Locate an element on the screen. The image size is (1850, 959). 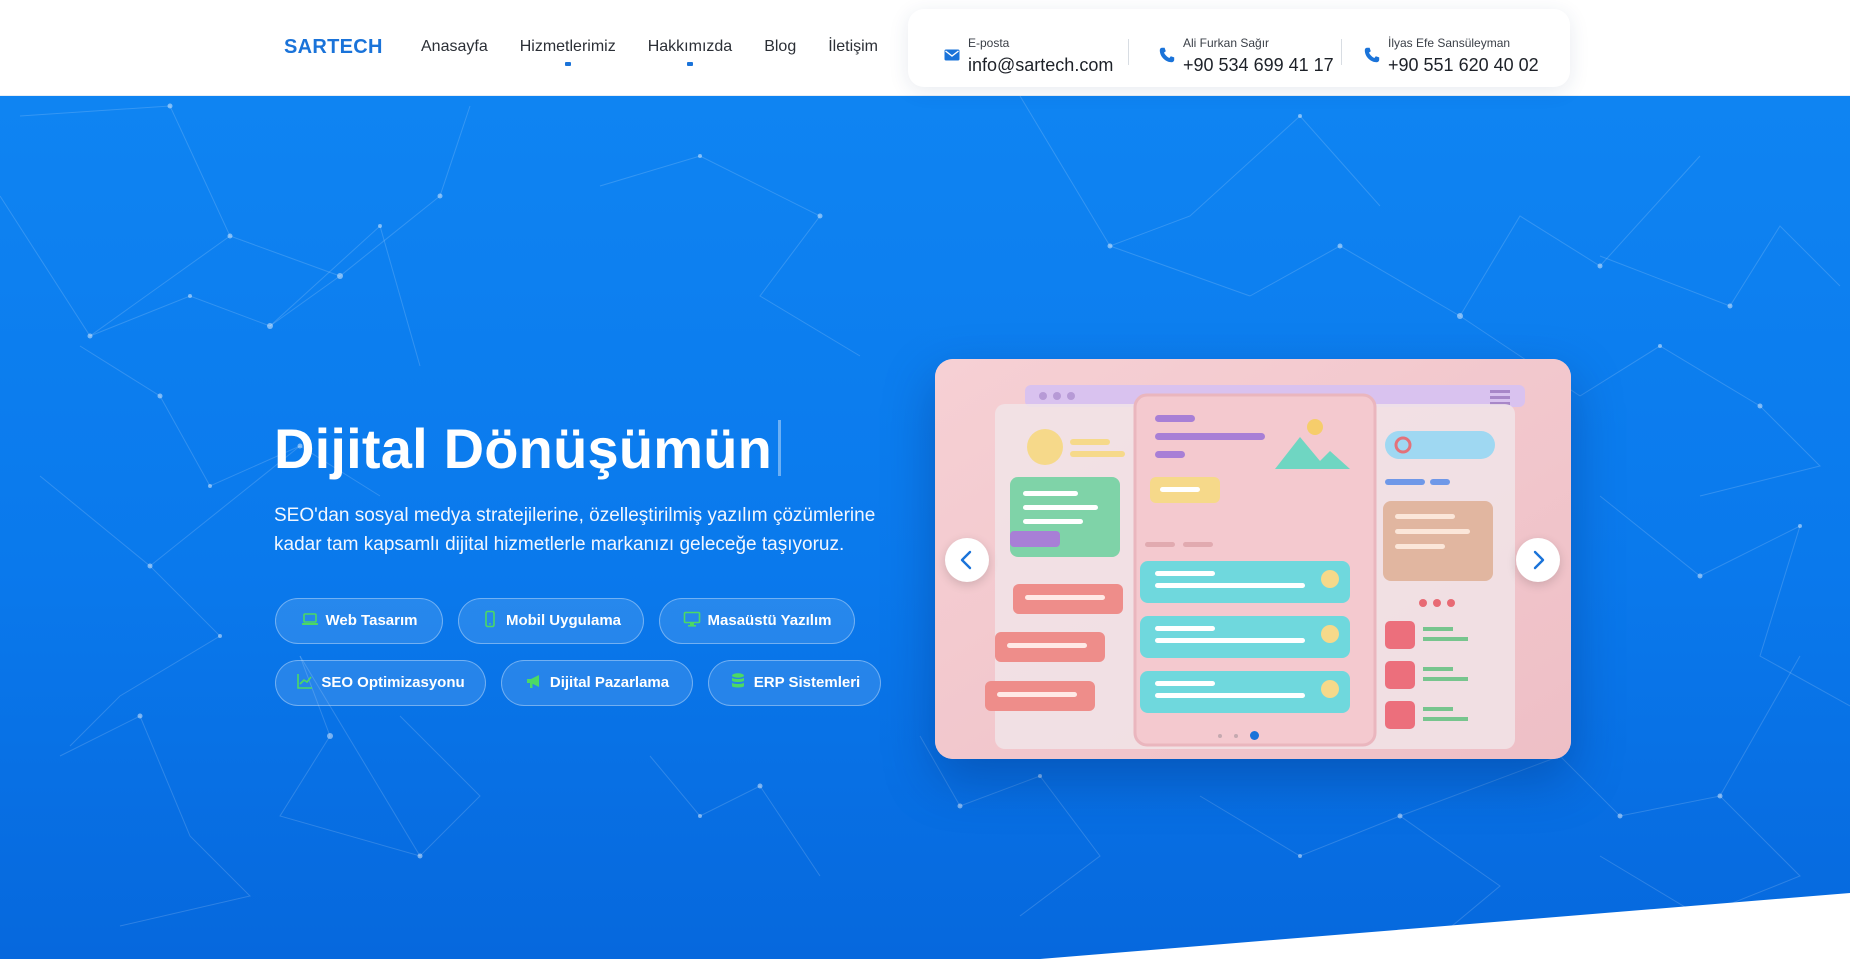
chip-label: Web Tasarım is located at coordinates (371, 620).